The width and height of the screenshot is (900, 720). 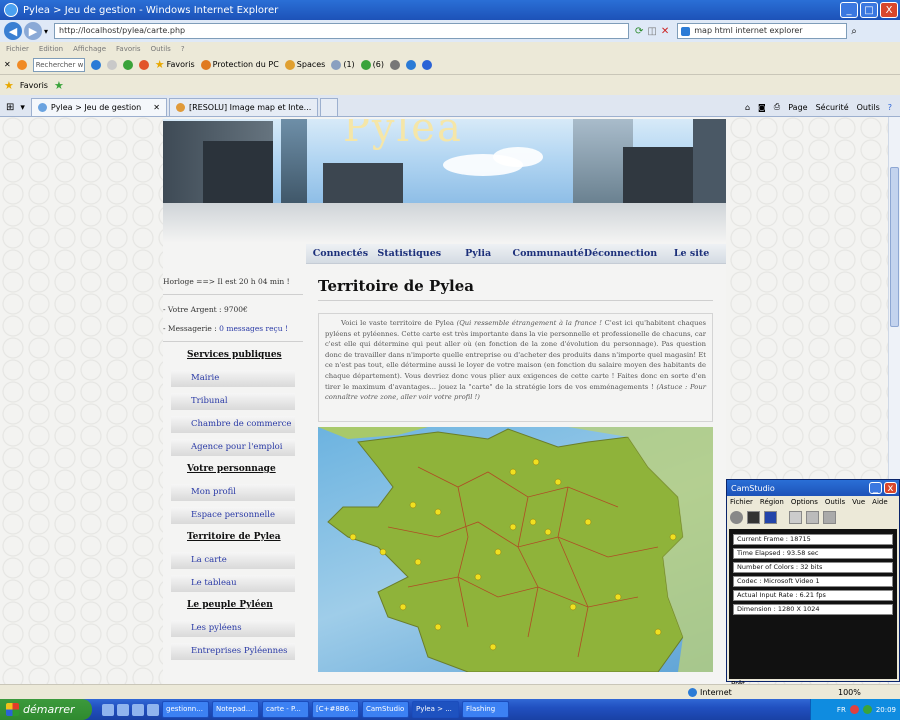 What do you see at coordinates (127, 64) in the screenshot?
I see `plus-icon` at bounding box center [127, 64].